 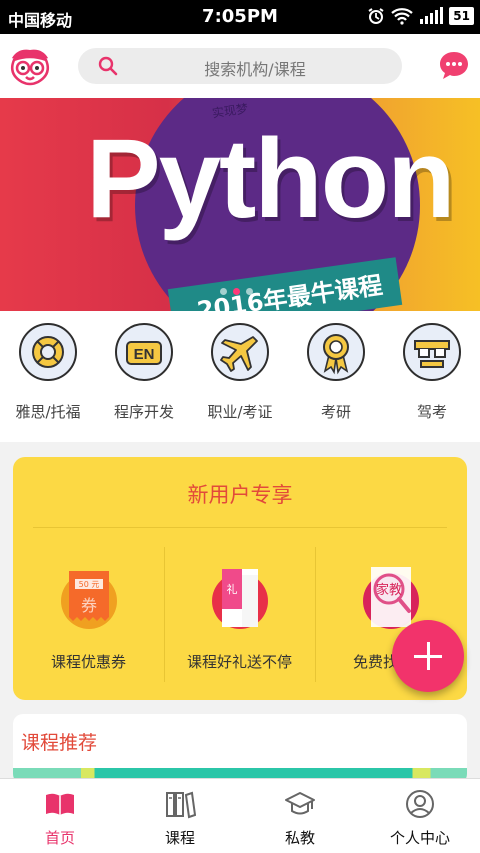 I want to click on bookshelf-icon, so click(x=181, y=805).